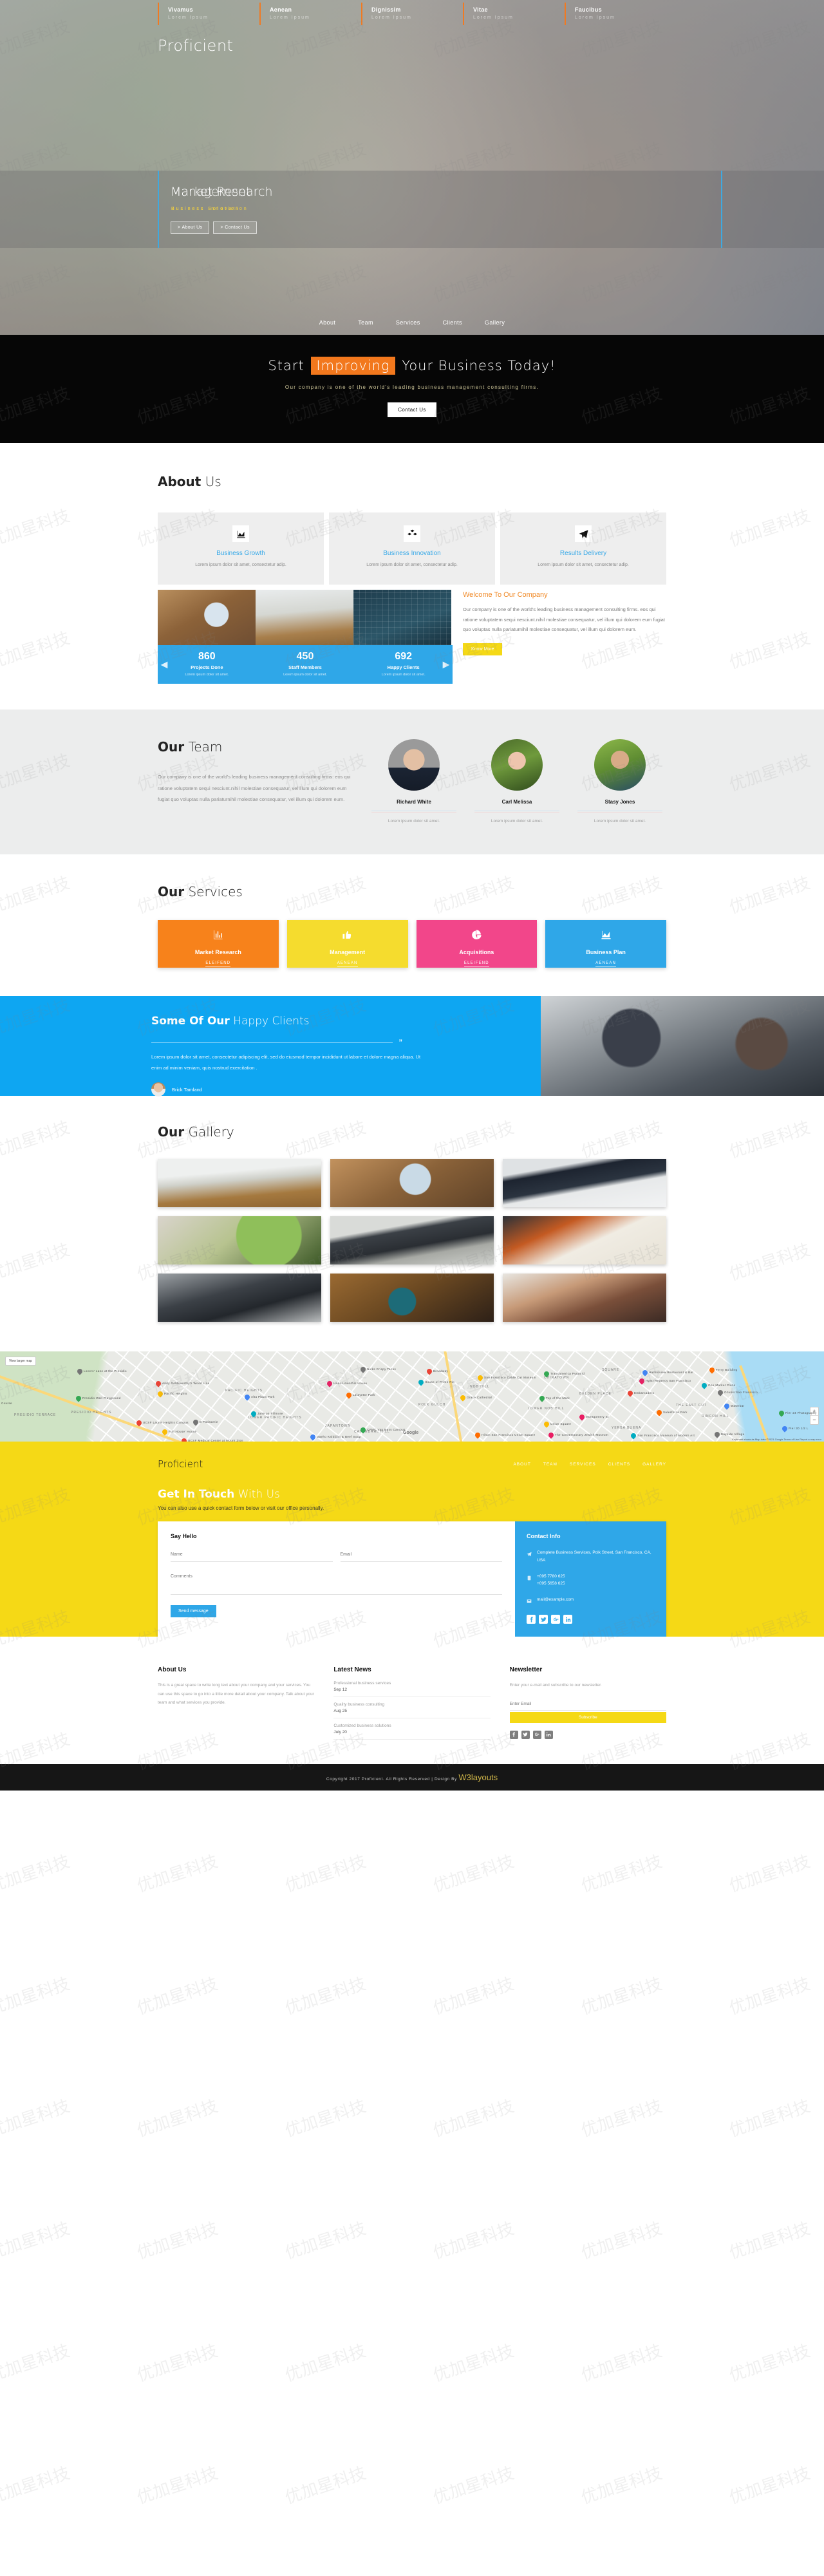 This screenshot has height=2576, width=824. Describe the element at coordinates (365, 322) in the screenshot. I see `nav-item-team: Team` at that location.